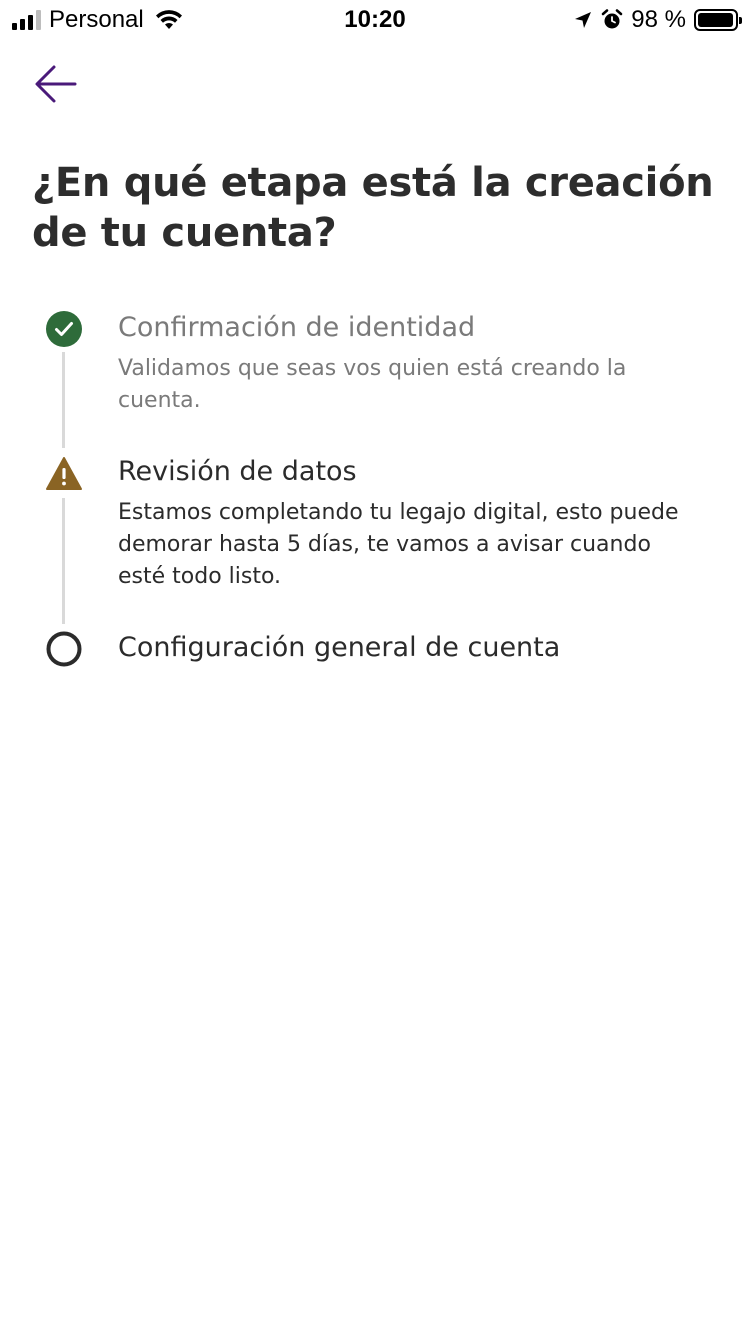 This screenshot has width=750, height=1334. What do you see at coordinates (297, 327) in the screenshot?
I see `step-title: Confirmación de identidad` at bounding box center [297, 327].